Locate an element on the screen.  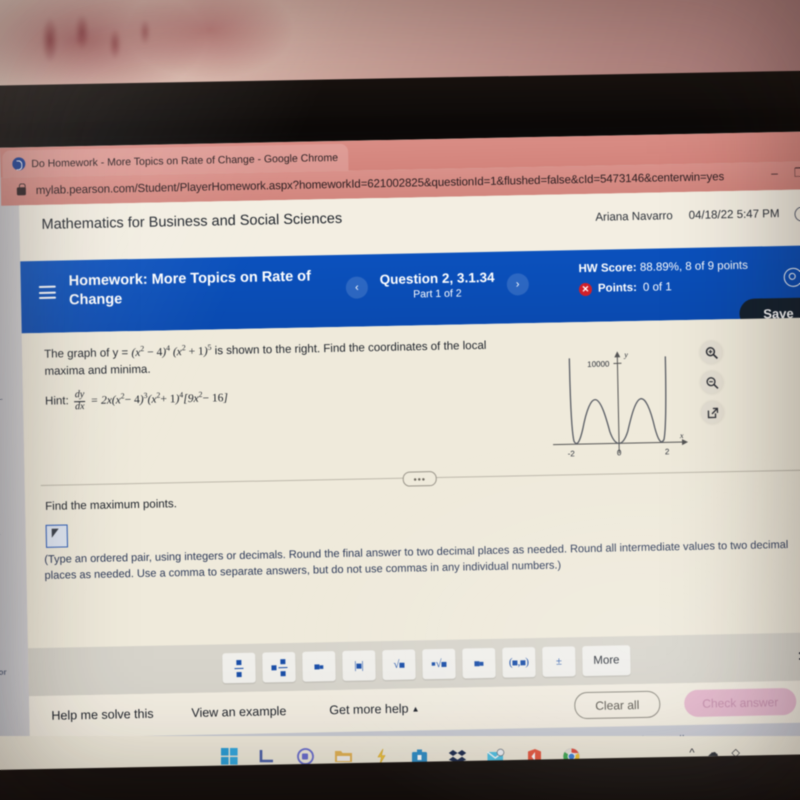
fraction-button is located at coordinates (239, 668).